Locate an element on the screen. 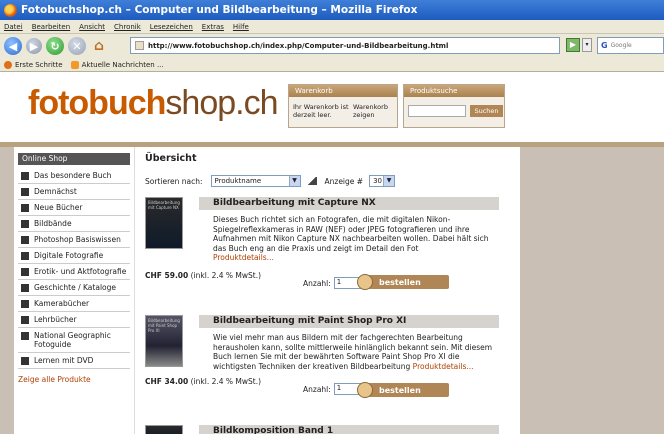 This screenshot has width=664, height=434. google-icon: G is located at coordinates (604, 45).